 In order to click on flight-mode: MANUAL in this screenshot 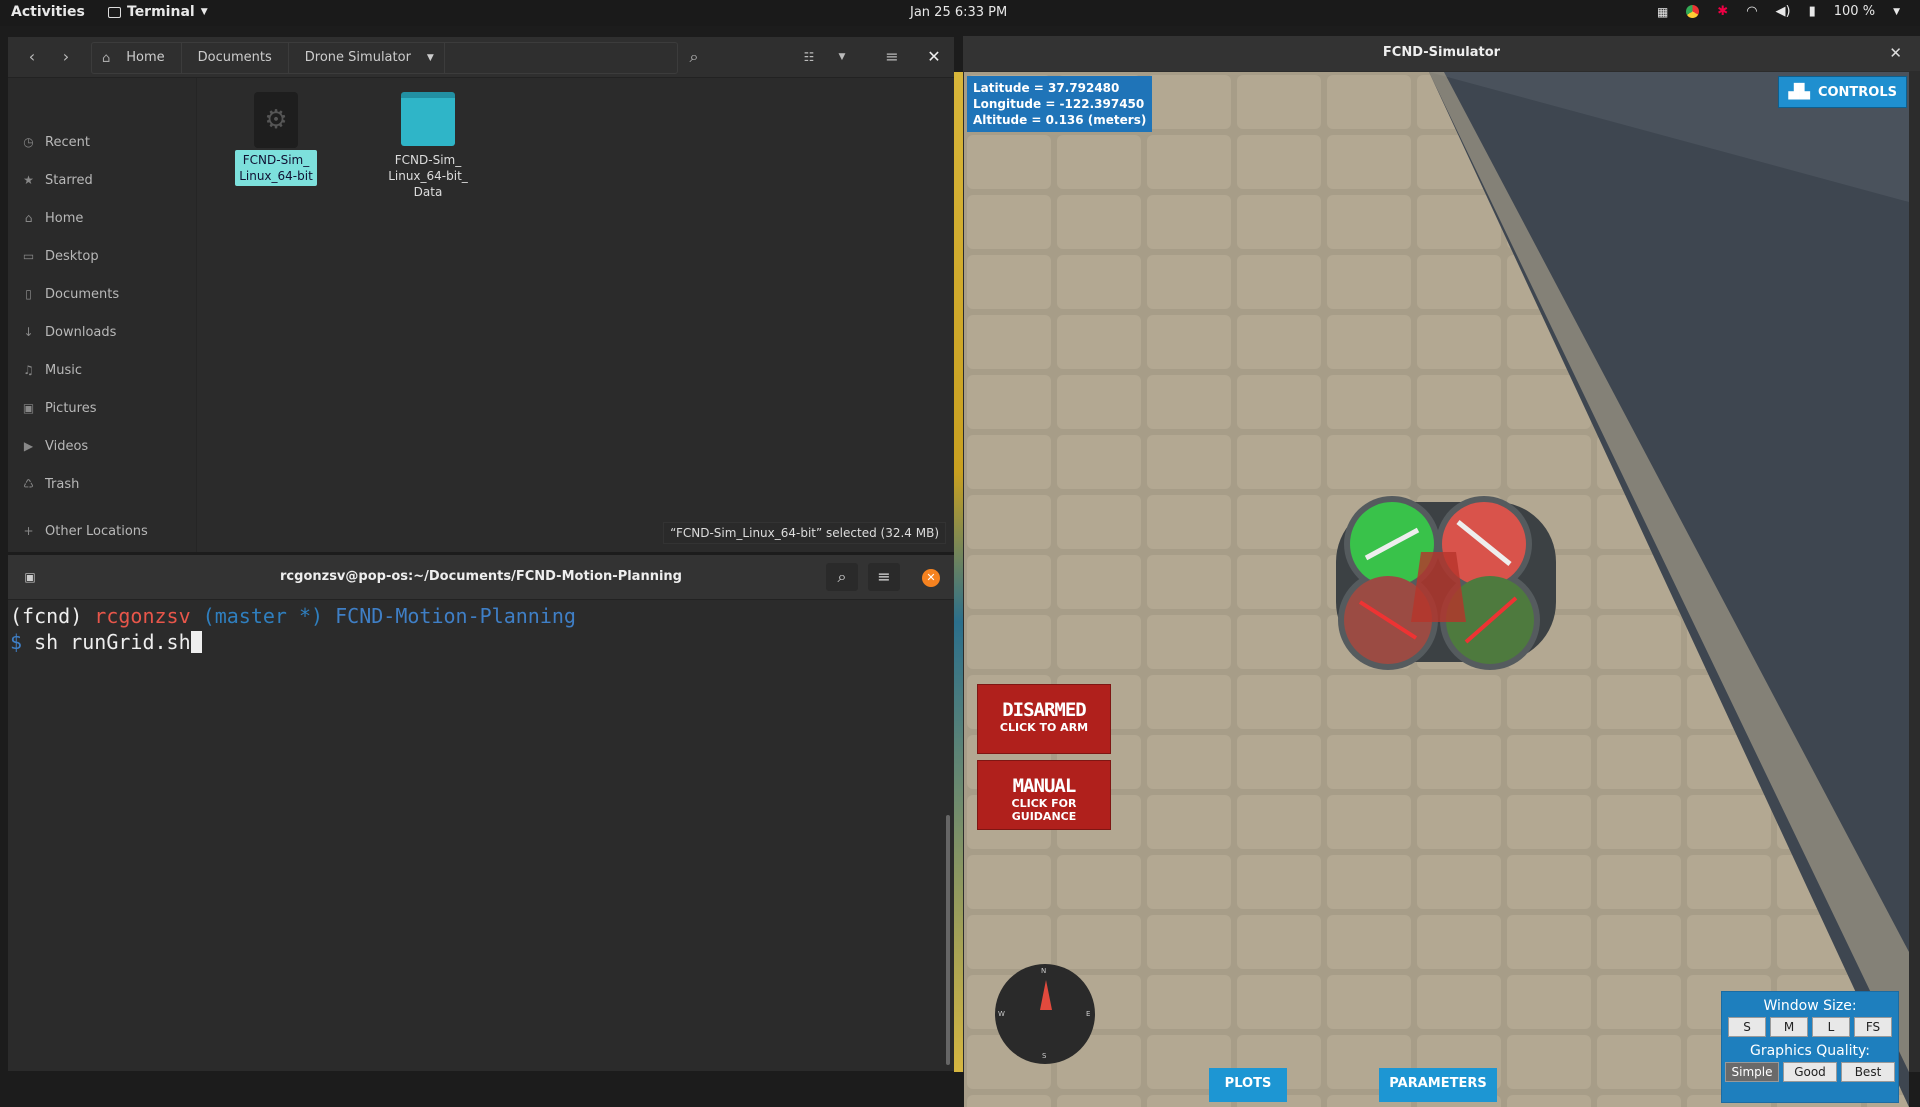, I will do `click(1044, 786)`.